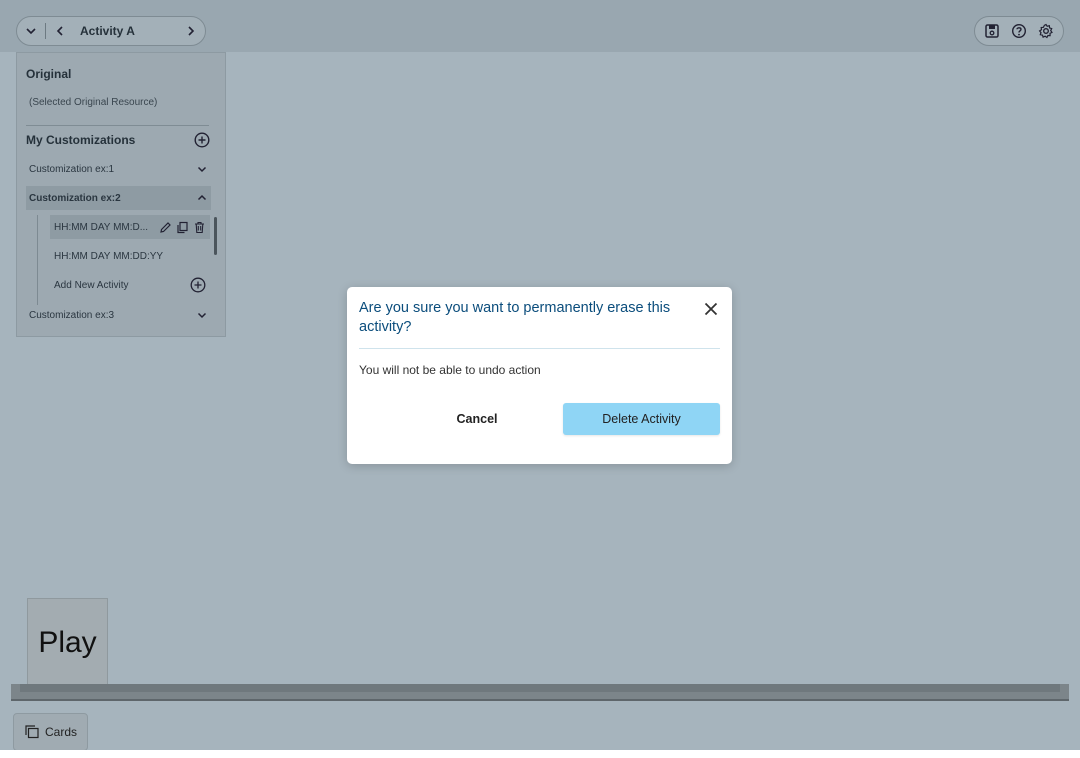 This screenshot has width=1080, height=758. What do you see at coordinates (81, 140) in the screenshot?
I see `customizations-title: My Customizations` at bounding box center [81, 140].